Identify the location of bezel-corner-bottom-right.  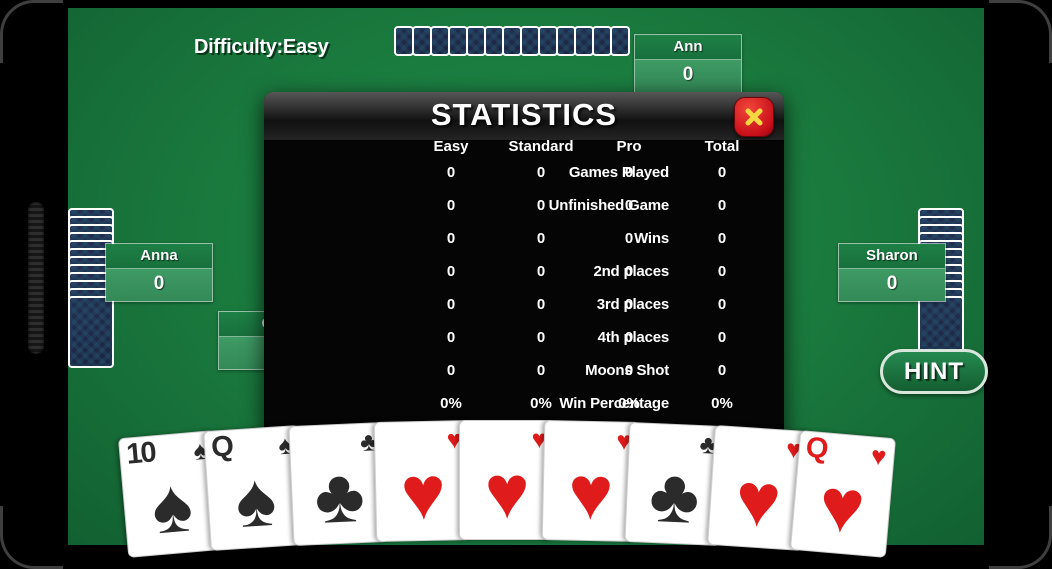
(1020, 537).